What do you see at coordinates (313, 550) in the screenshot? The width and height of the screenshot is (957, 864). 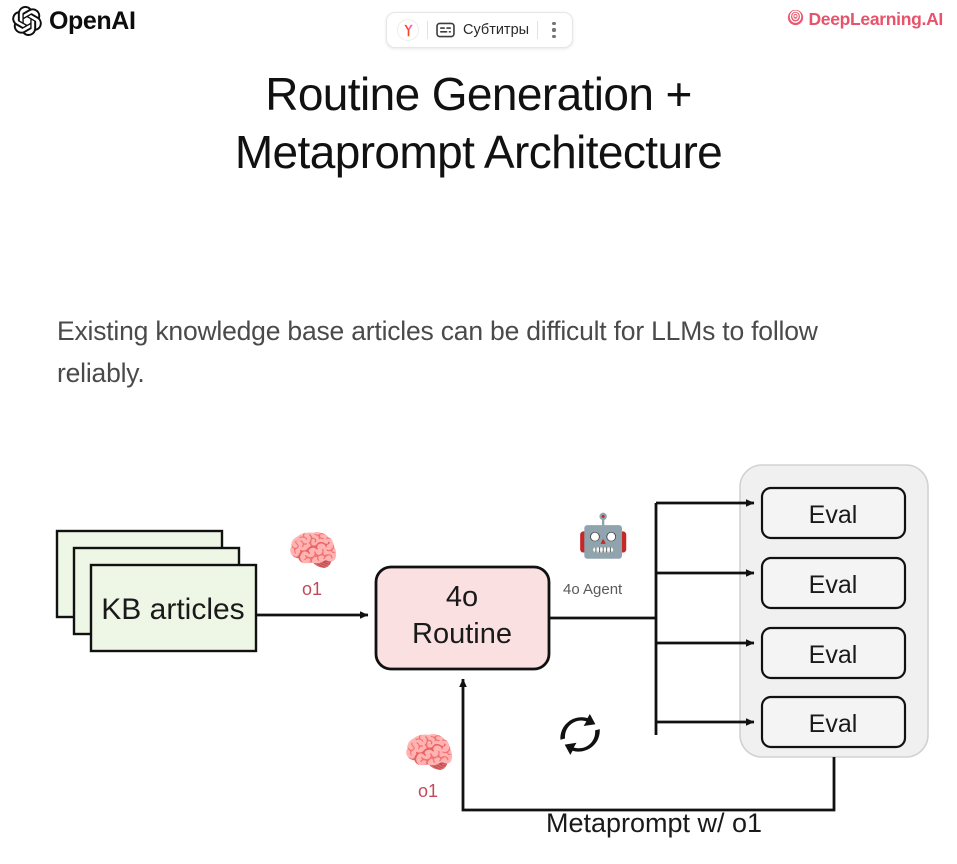 I see `brain-icon-top: 🧠` at bounding box center [313, 550].